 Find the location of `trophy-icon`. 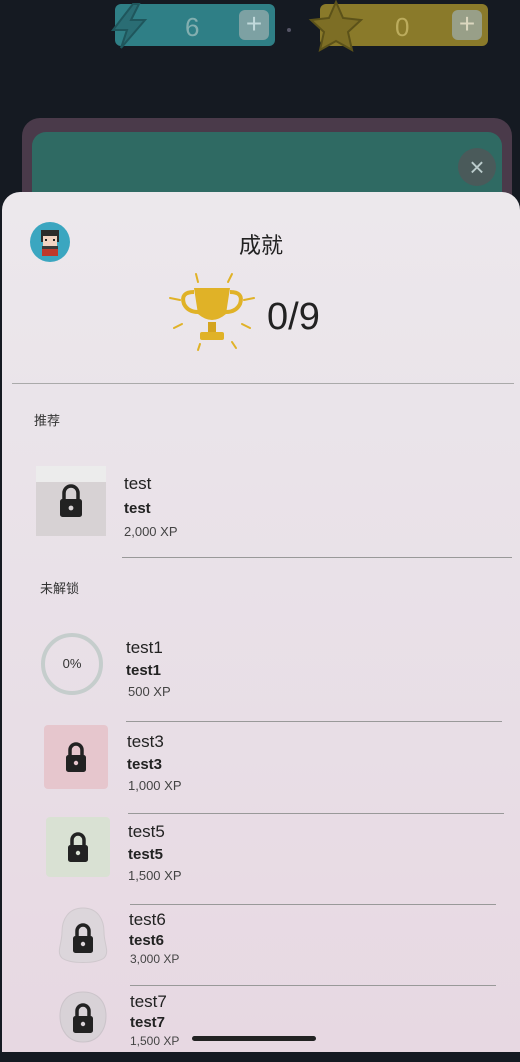

trophy-icon is located at coordinates (212, 312).